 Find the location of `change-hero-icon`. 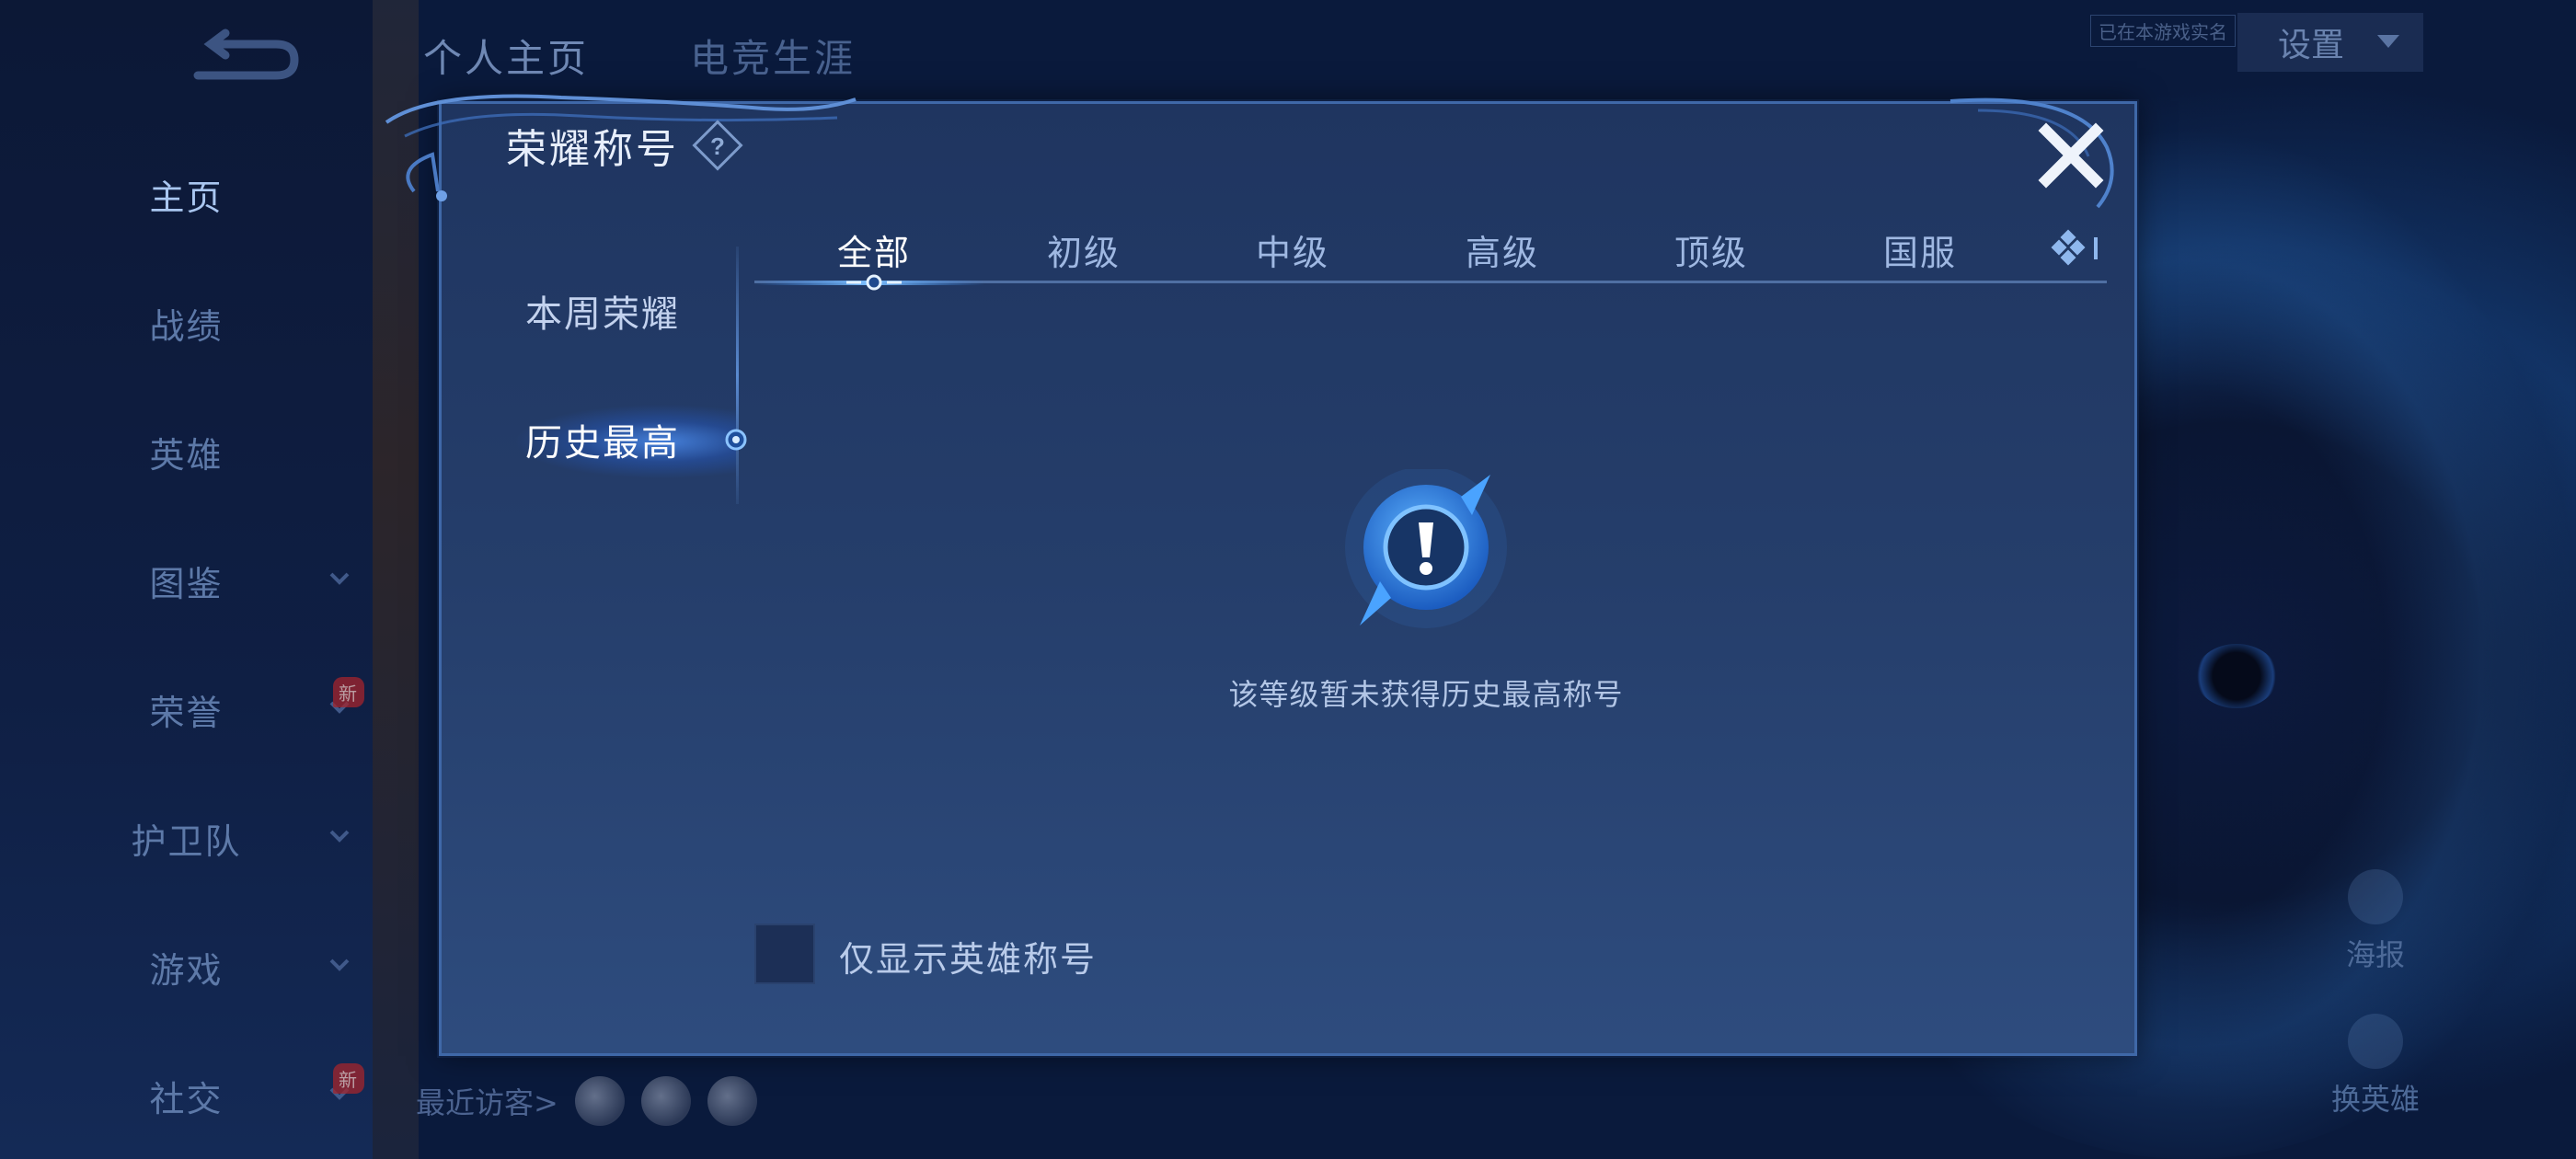

change-hero-icon is located at coordinates (2375, 1041).